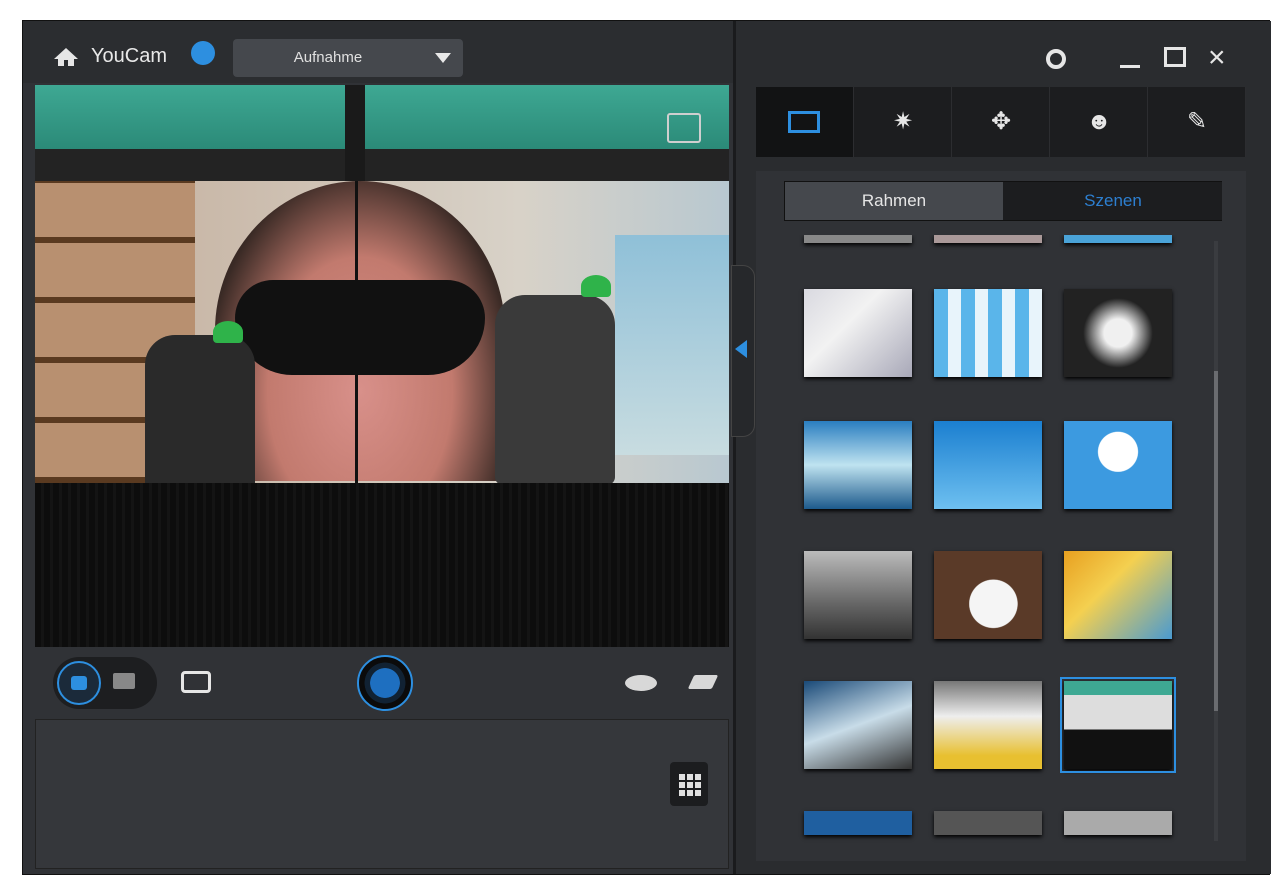 Image resolution: width=1288 pixels, height=889 pixels. Describe the element at coordinates (382, 165) in the screenshot. I see `scene-band` at that location.